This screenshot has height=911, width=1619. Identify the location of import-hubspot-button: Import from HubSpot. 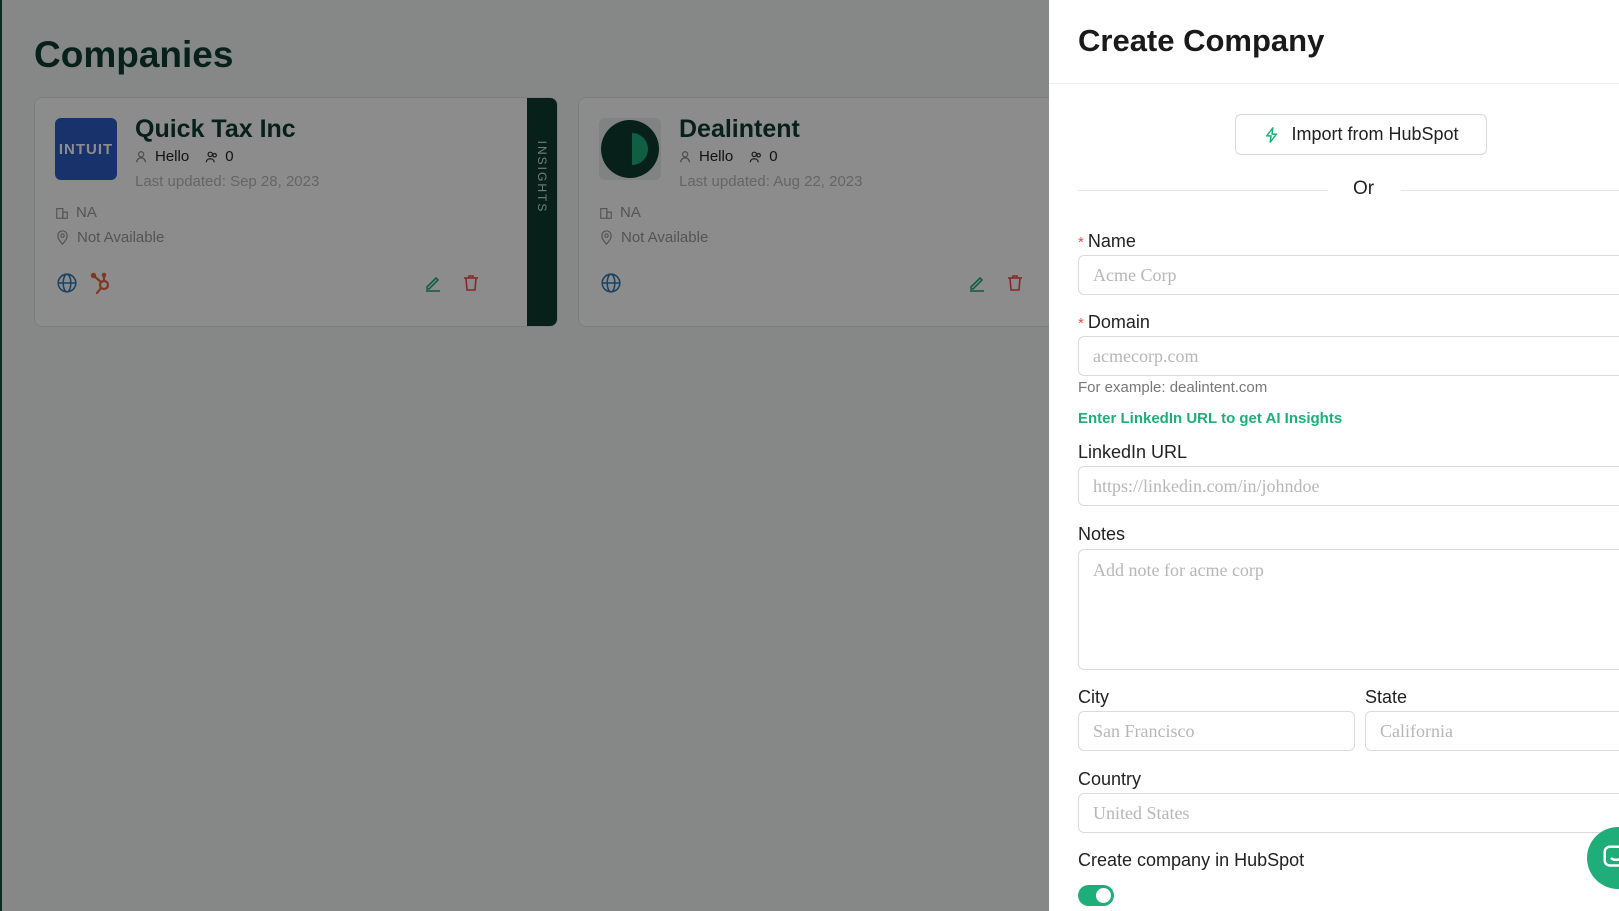
(1361, 134).